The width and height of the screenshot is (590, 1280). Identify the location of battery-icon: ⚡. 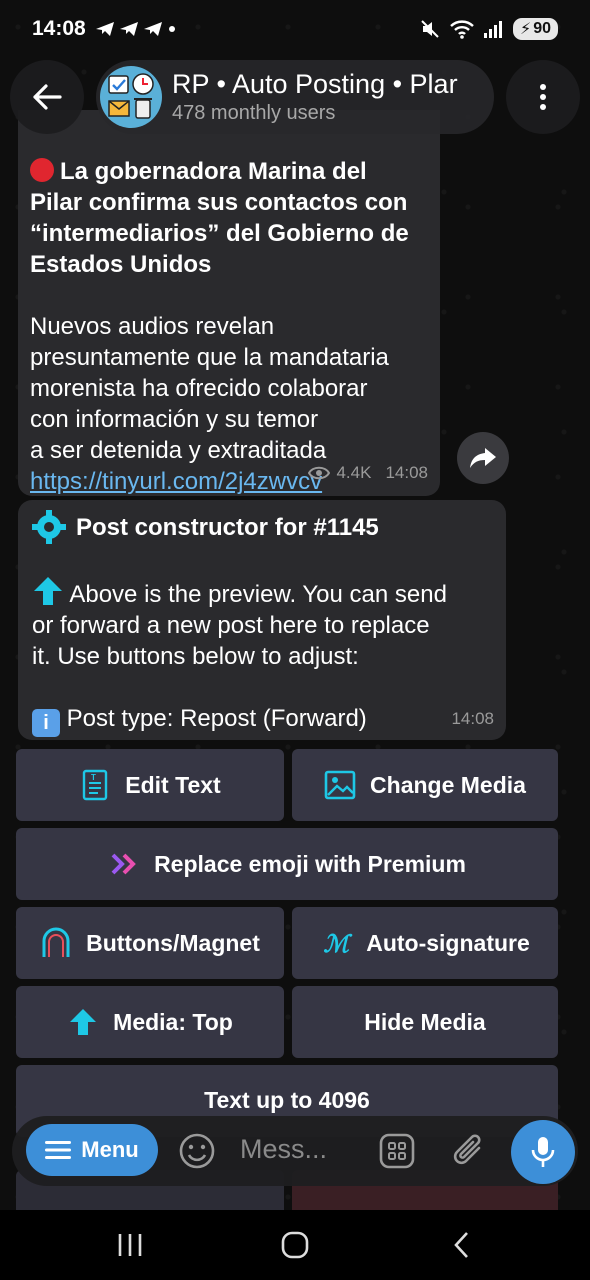
(525, 29).